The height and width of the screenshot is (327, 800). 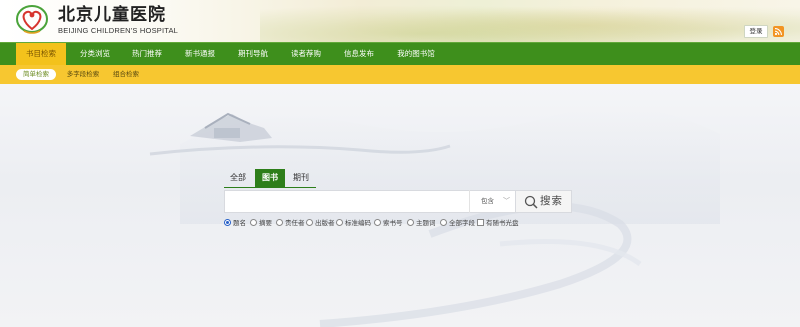 What do you see at coordinates (359, 54) in the screenshot?
I see `nav-item-announcements: 信息发布` at bounding box center [359, 54].